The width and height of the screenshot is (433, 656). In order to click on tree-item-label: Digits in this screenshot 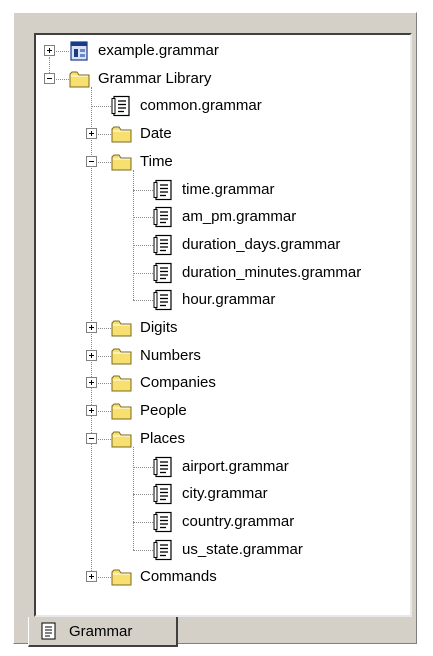, I will do `click(159, 327)`.